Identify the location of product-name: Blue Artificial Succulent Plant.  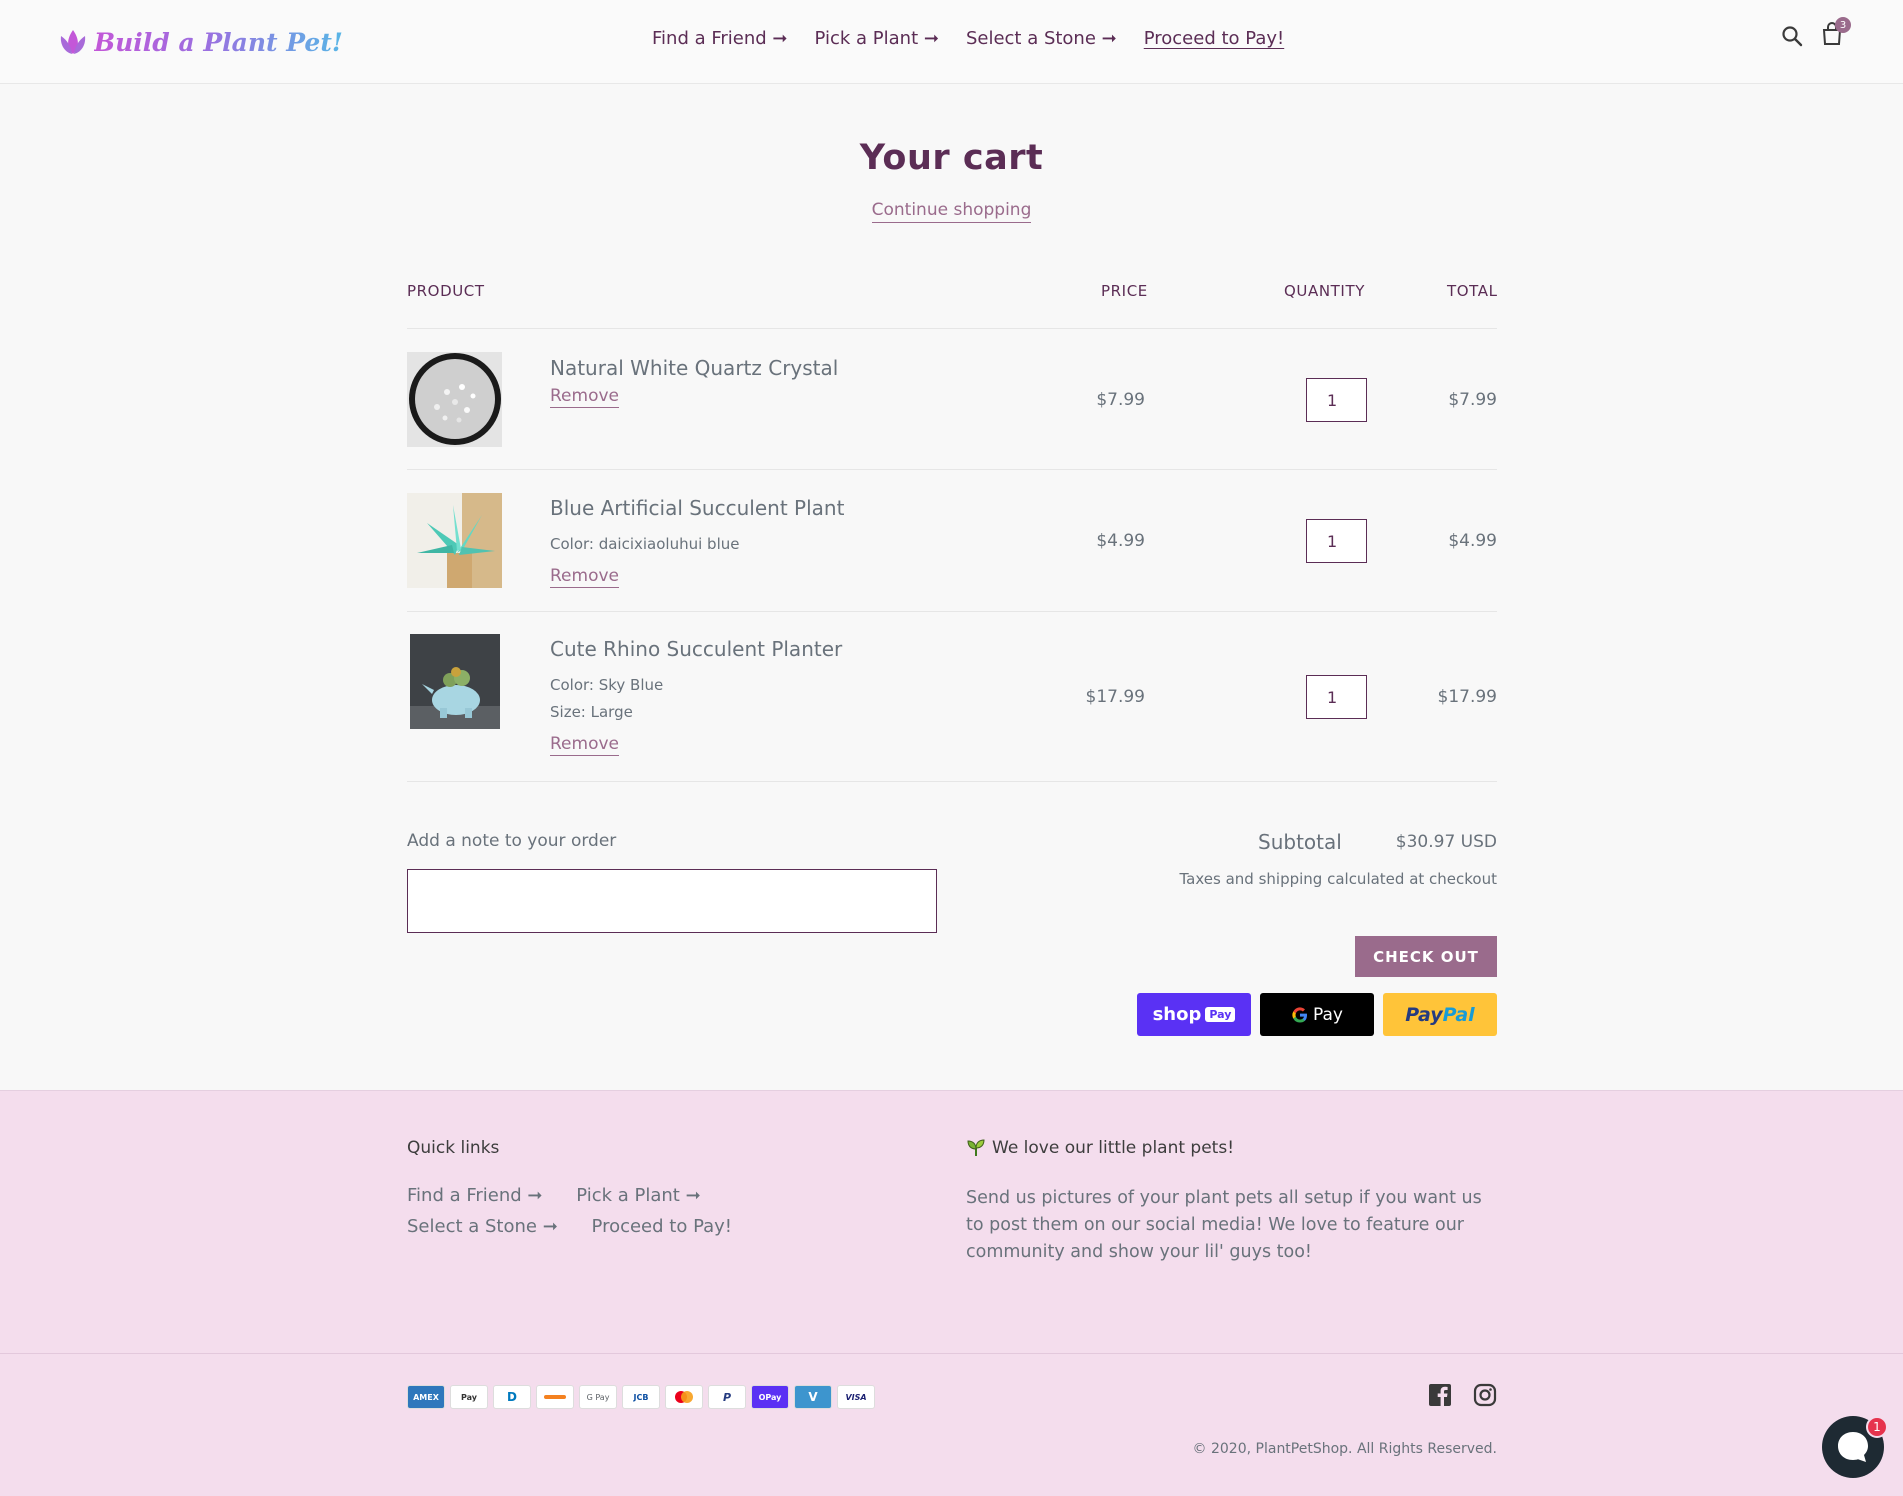
(697, 508).